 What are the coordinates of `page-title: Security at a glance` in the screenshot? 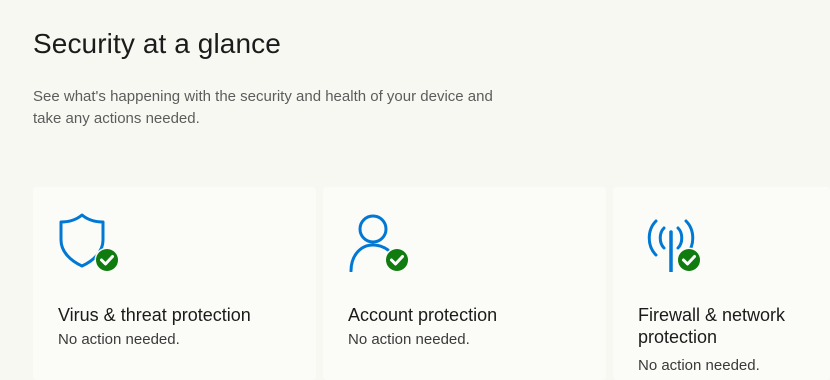 It's located at (157, 43).